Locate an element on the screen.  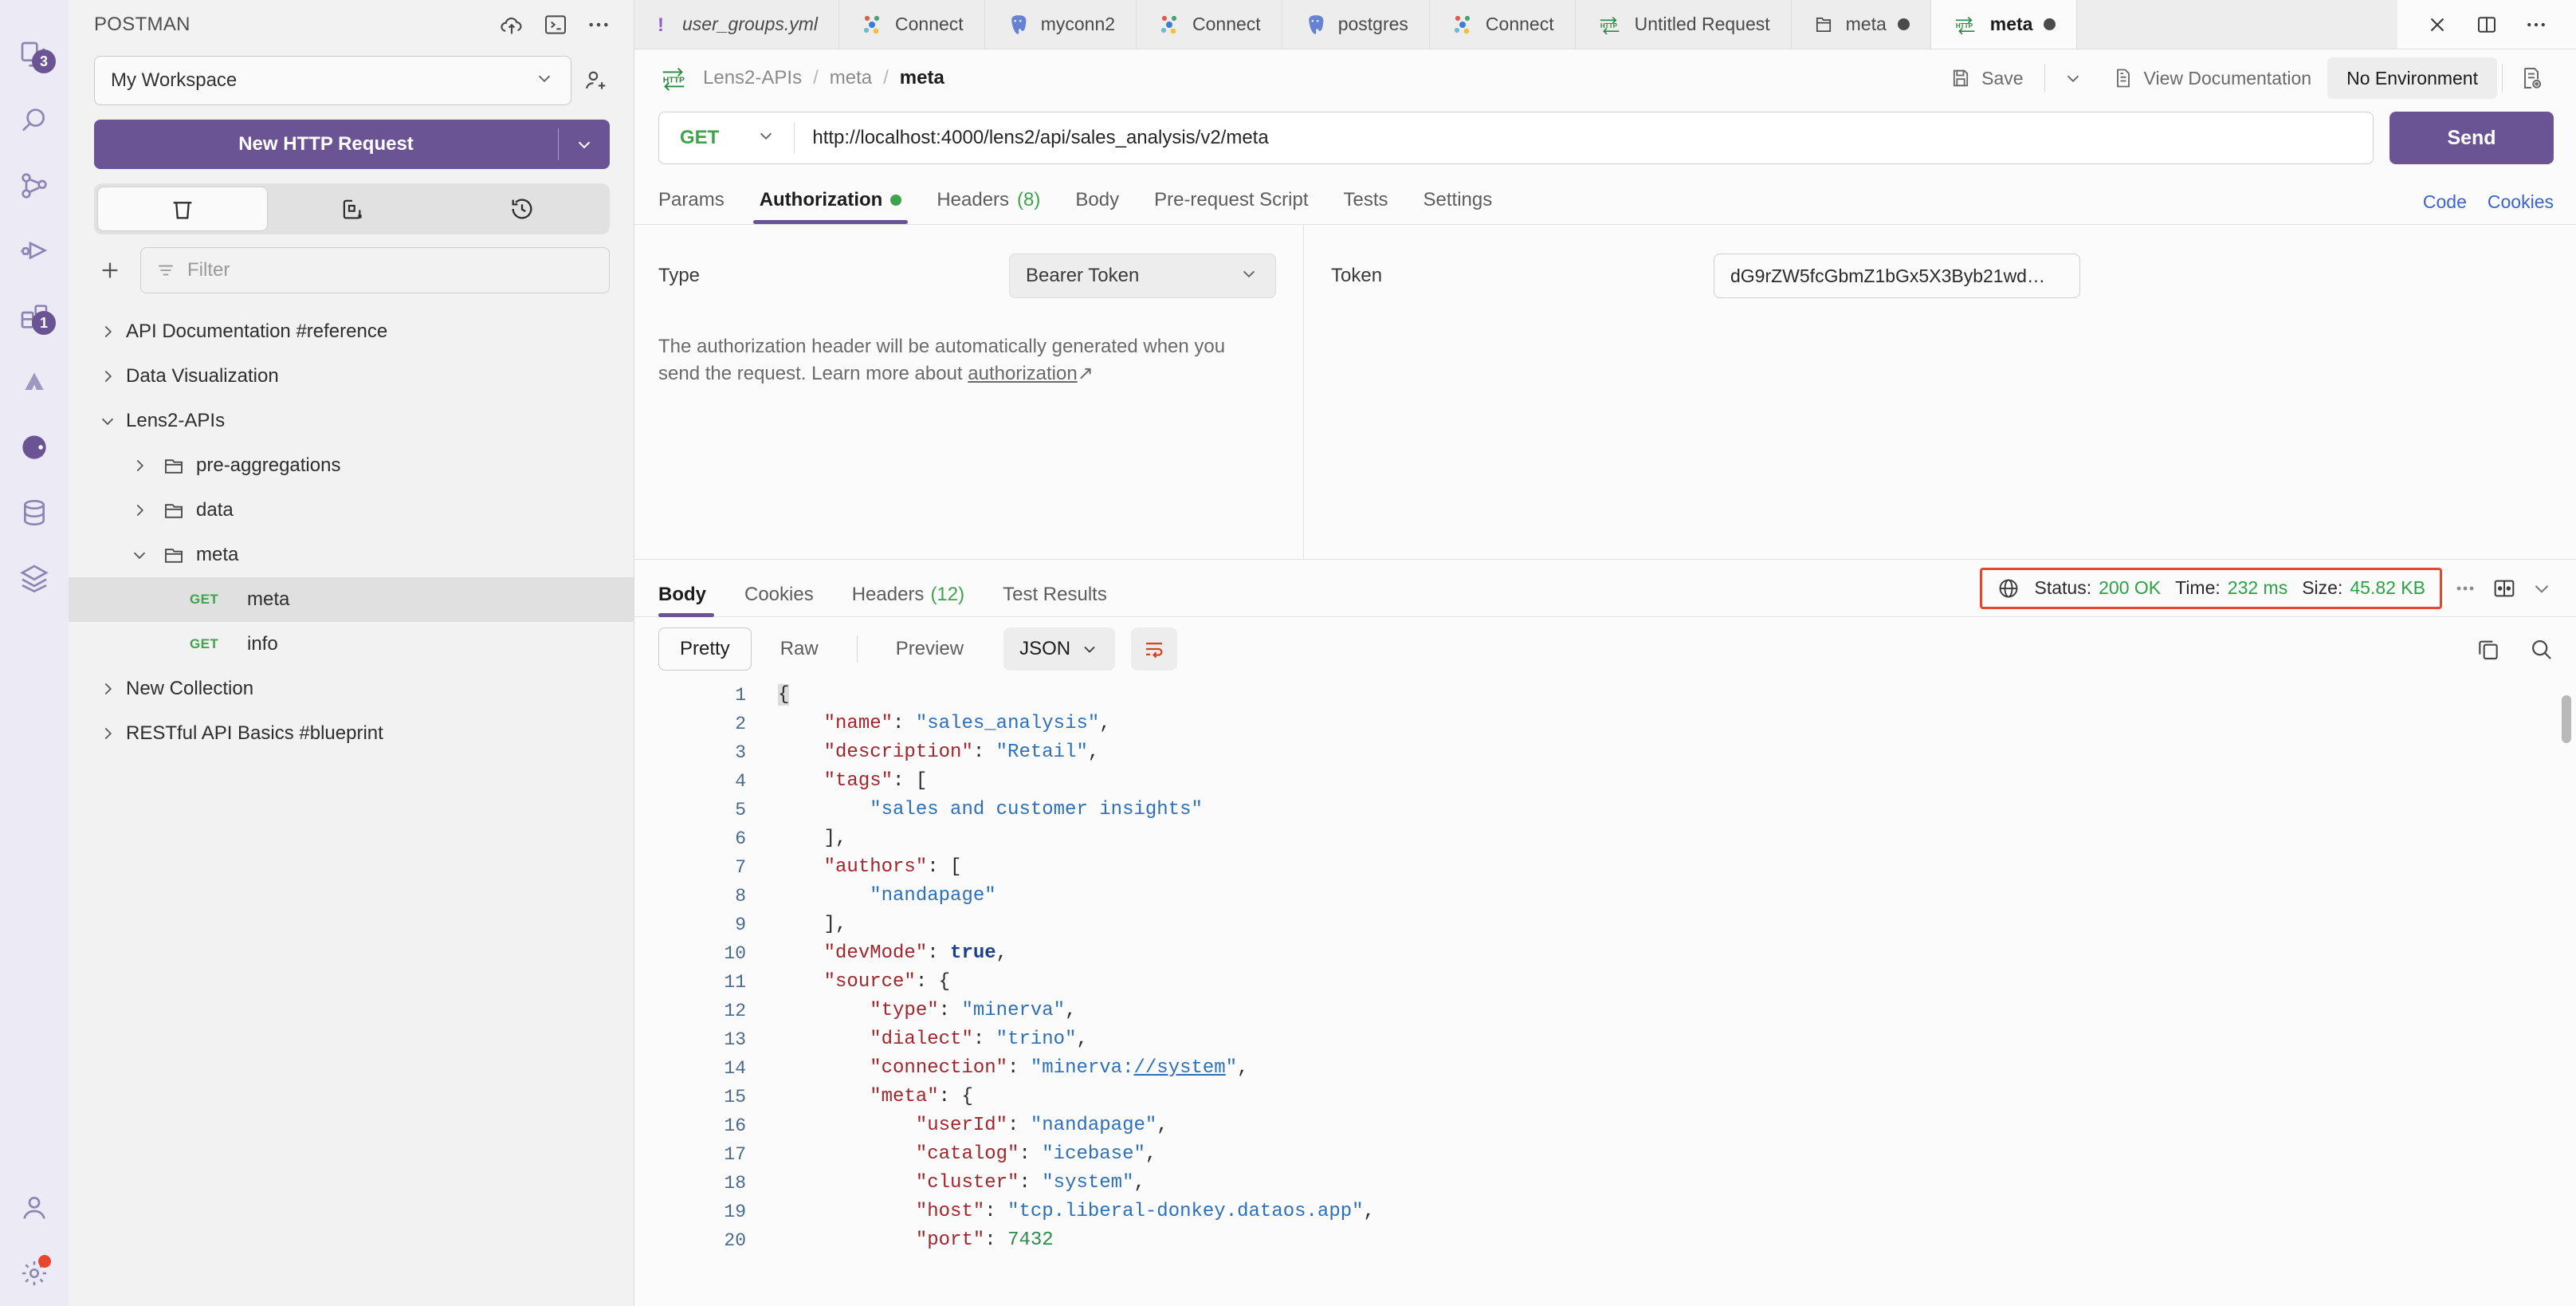
cloud-upload-icon is located at coordinates (512, 24).